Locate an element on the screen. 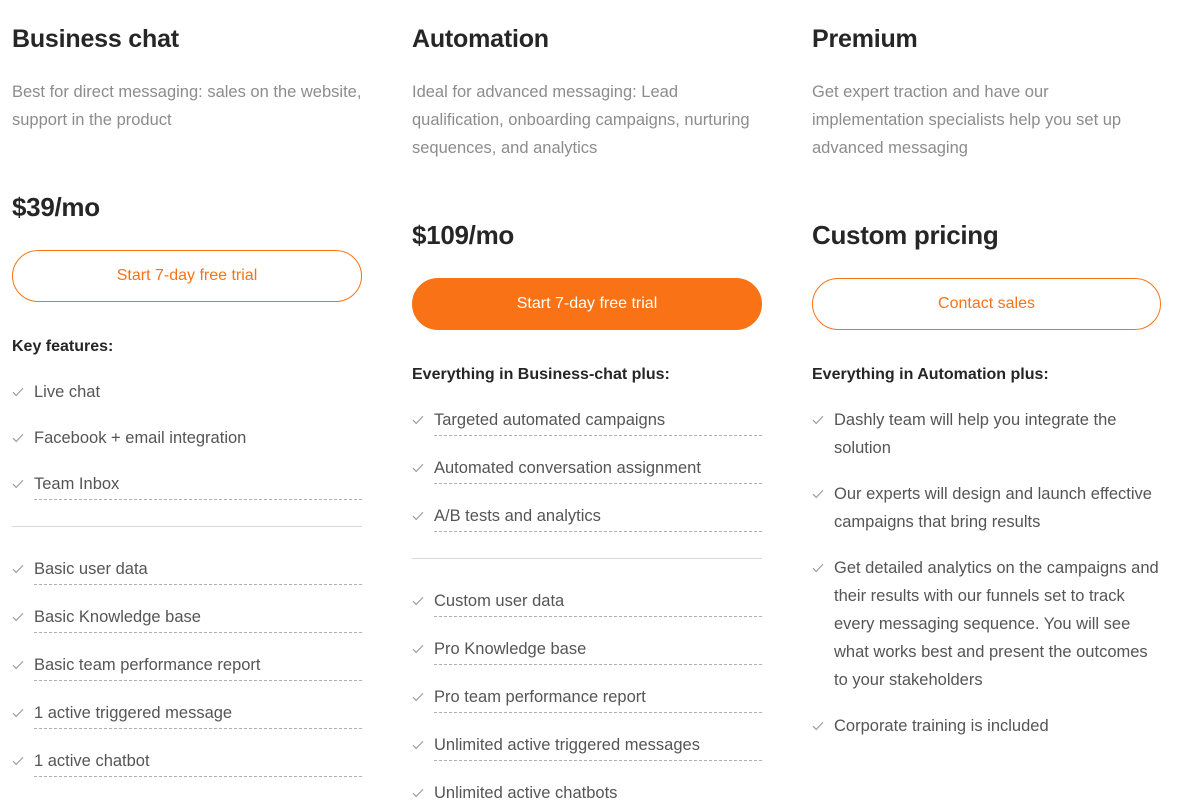 The image size is (1177, 802). feature-label: Pro team performance report is located at coordinates (598, 698).